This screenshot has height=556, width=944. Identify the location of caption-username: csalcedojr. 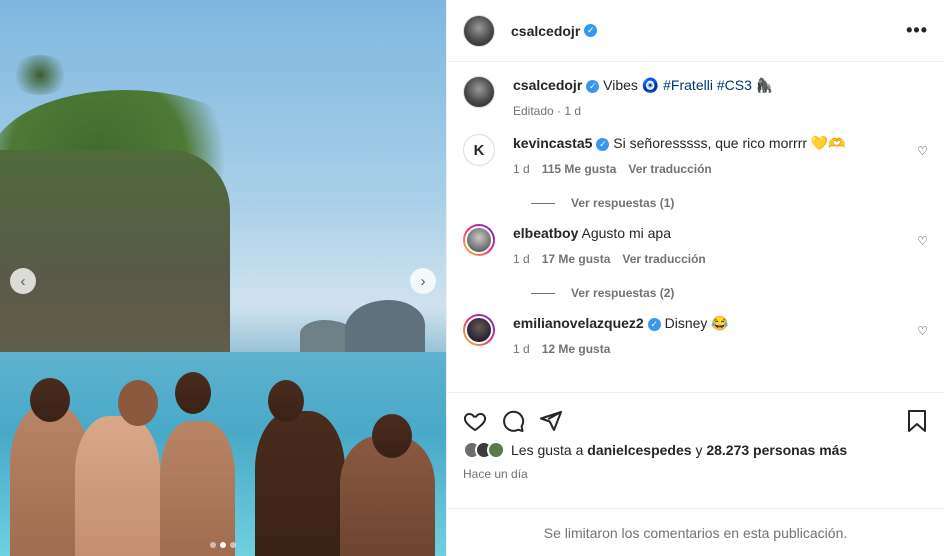
(547, 85).